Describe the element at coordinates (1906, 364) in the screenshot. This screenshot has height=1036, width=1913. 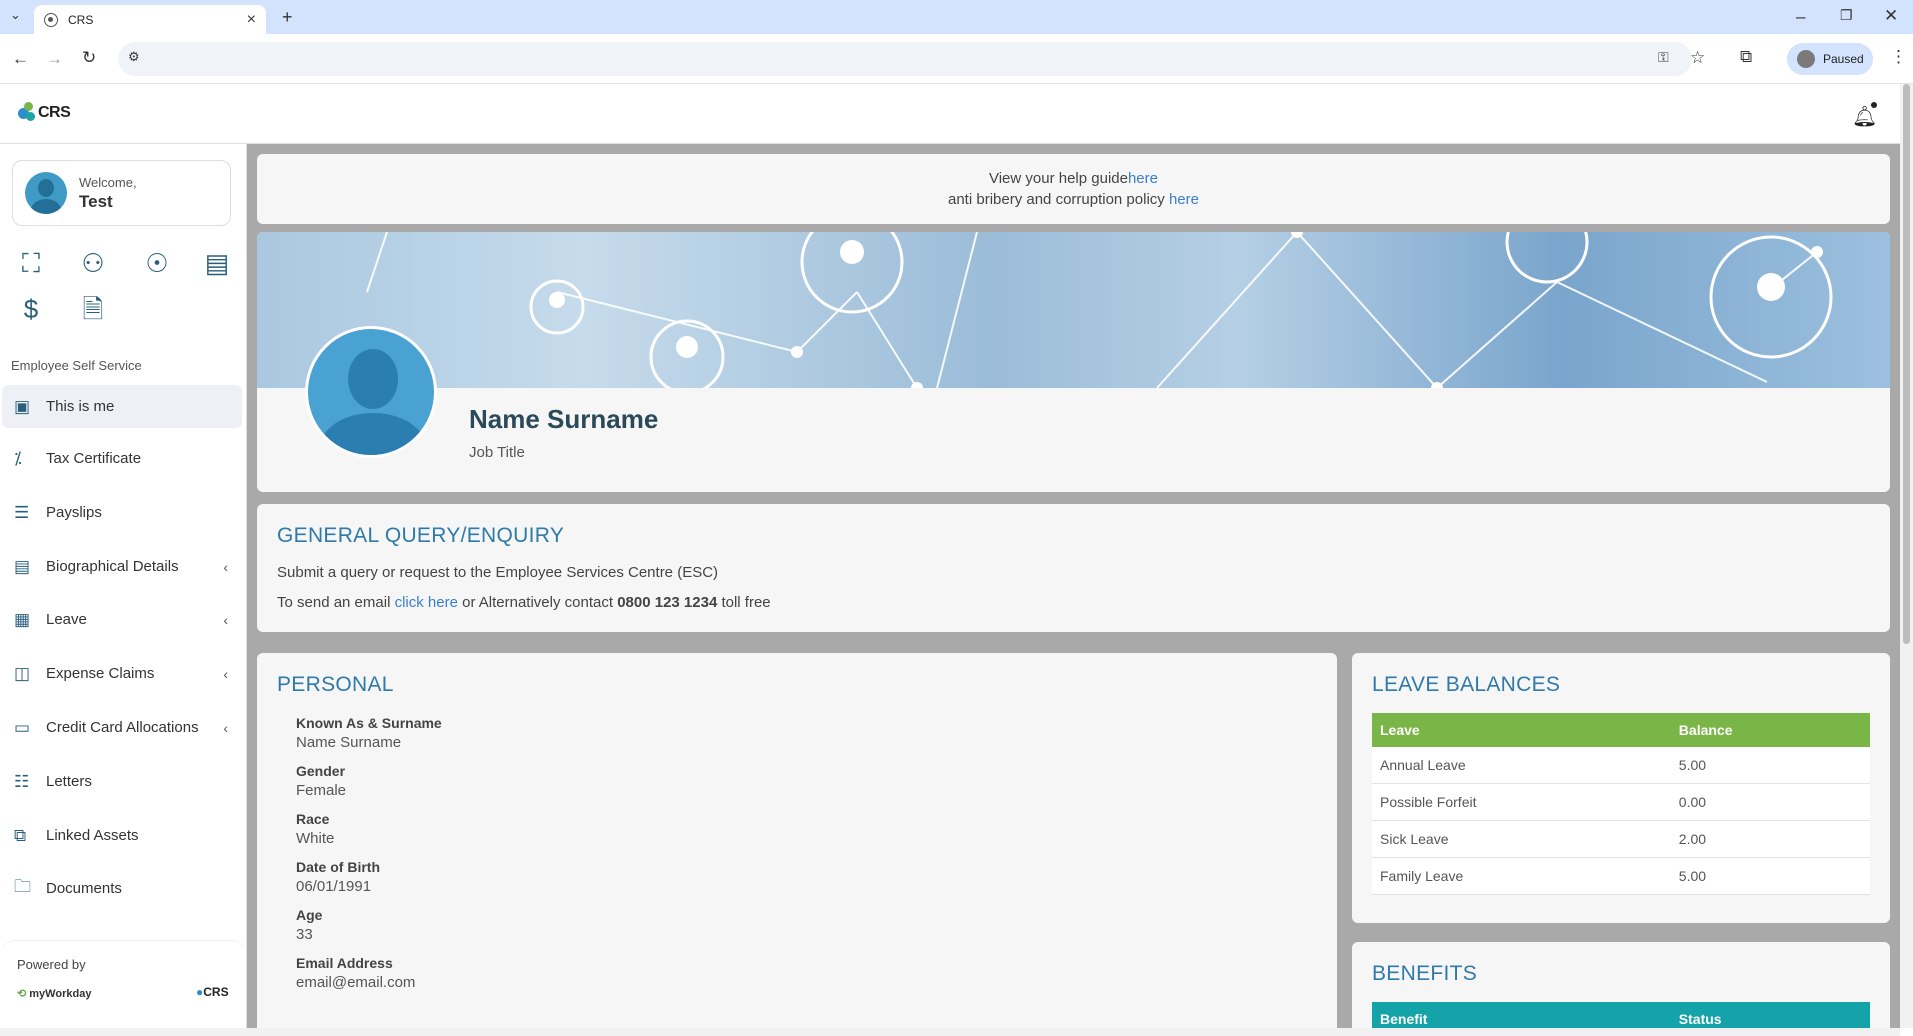
I see `scrollbar-thumb` at that location.